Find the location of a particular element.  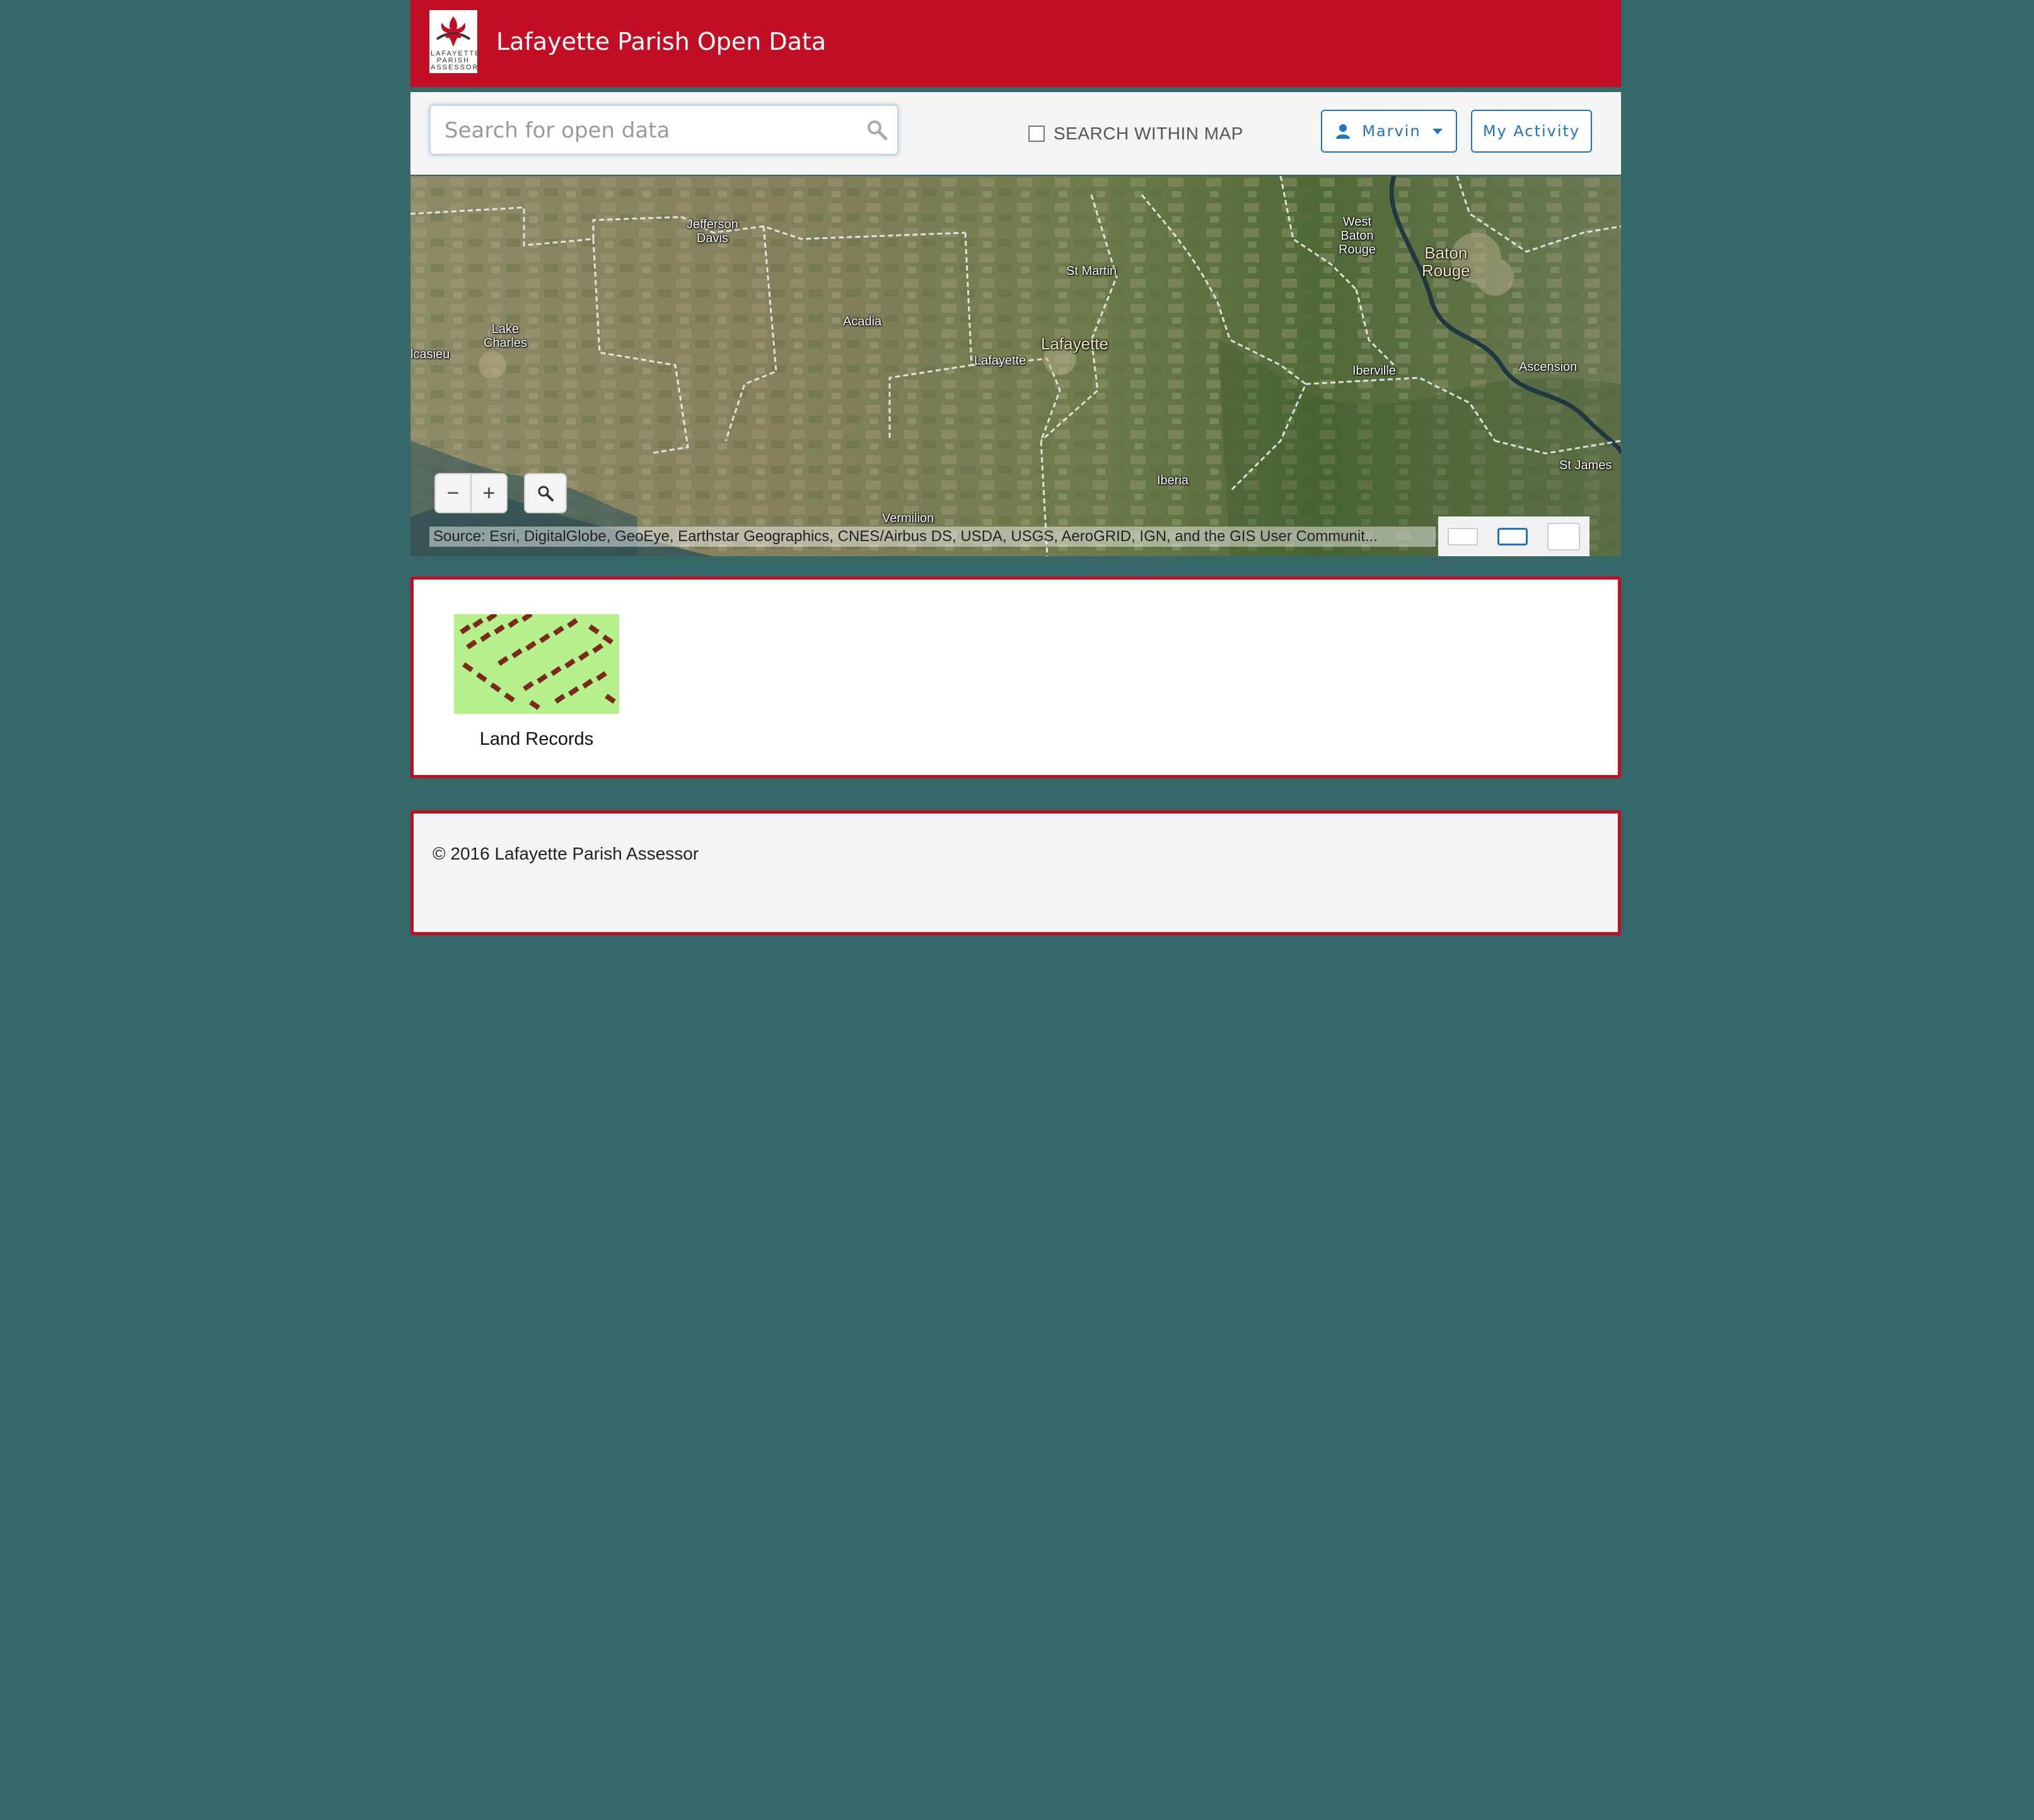

category-card-land-records: Land Records is located at coordinates (536, 682).